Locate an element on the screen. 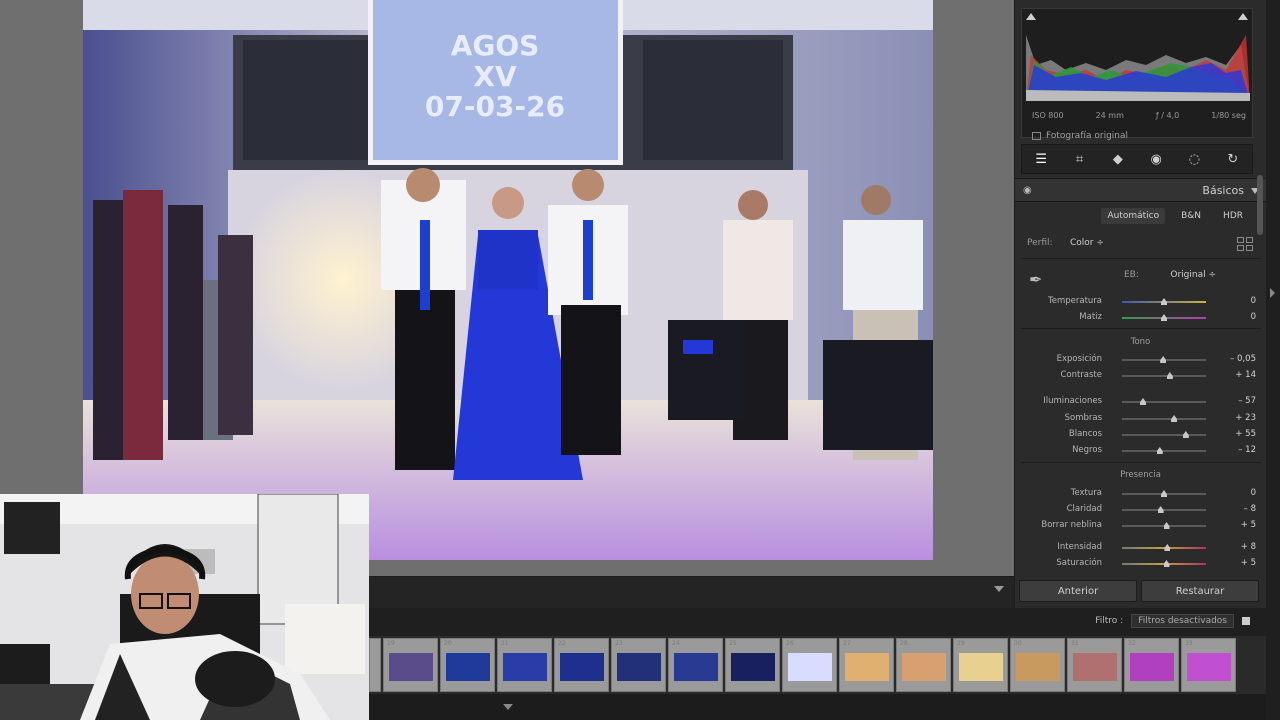  slider-value: – 57 is located at coordinates (1236, 401).